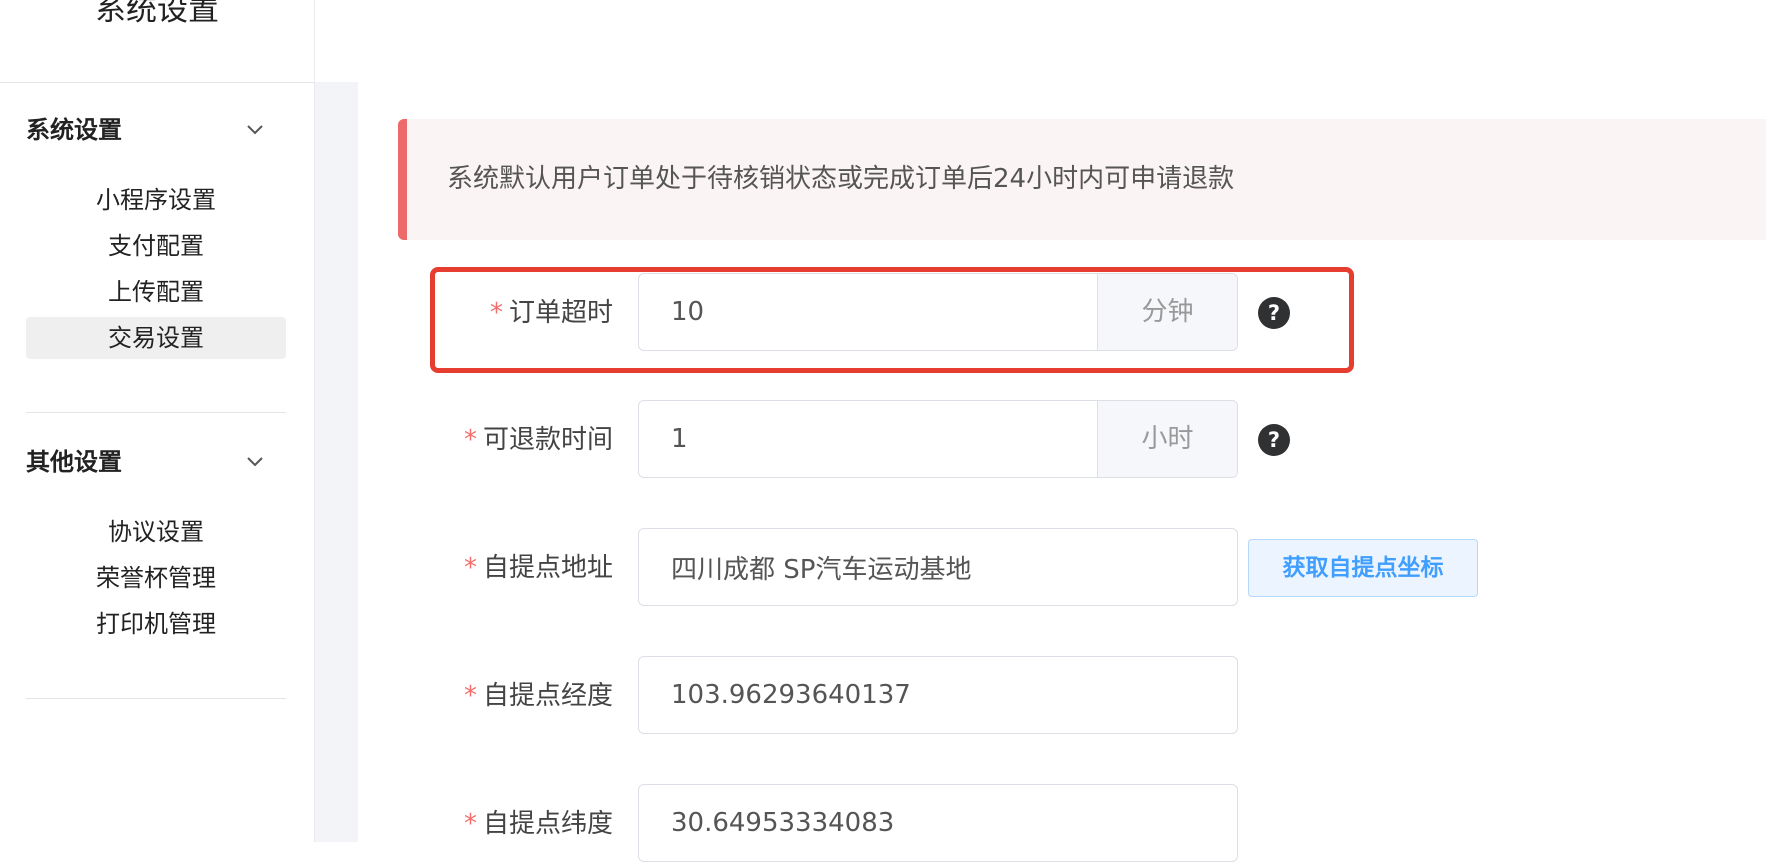  I want to click on order-timeout-label: 订单超时, so click(560, 313).